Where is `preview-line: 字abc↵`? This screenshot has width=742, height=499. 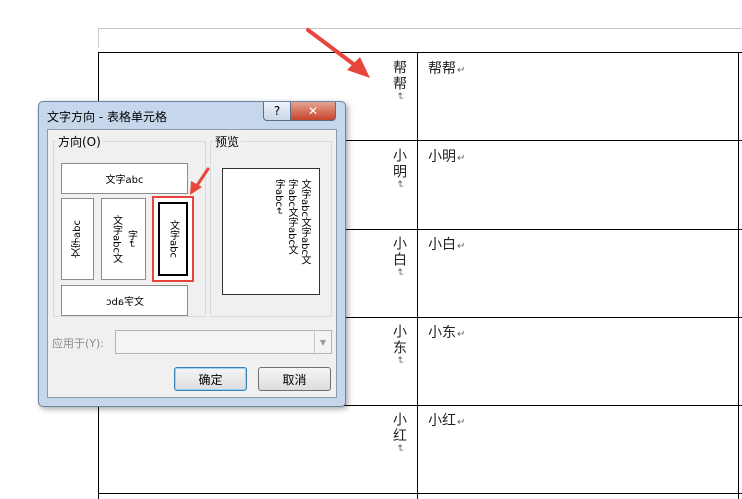
preview-line: 字abc↵ is located at coordinates (278, 197).